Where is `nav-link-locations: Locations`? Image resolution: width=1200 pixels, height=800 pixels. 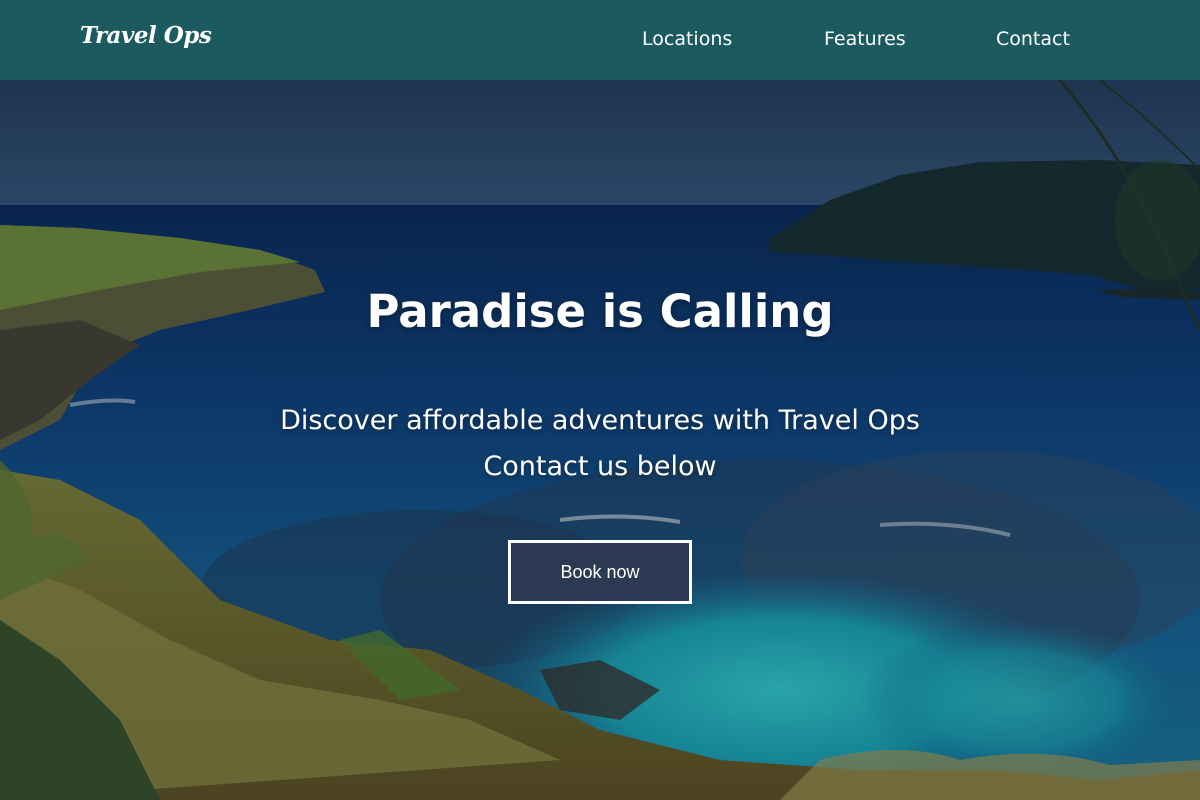
nav-link-locations: Locations is located at coordinates (687, 39).